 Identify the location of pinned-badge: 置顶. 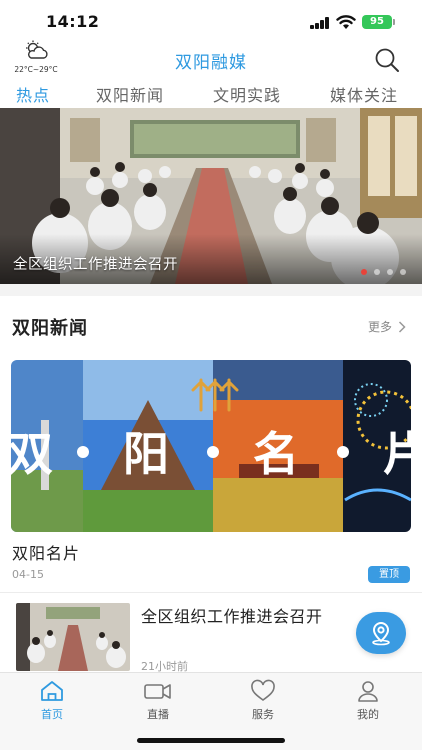
(389, 574).